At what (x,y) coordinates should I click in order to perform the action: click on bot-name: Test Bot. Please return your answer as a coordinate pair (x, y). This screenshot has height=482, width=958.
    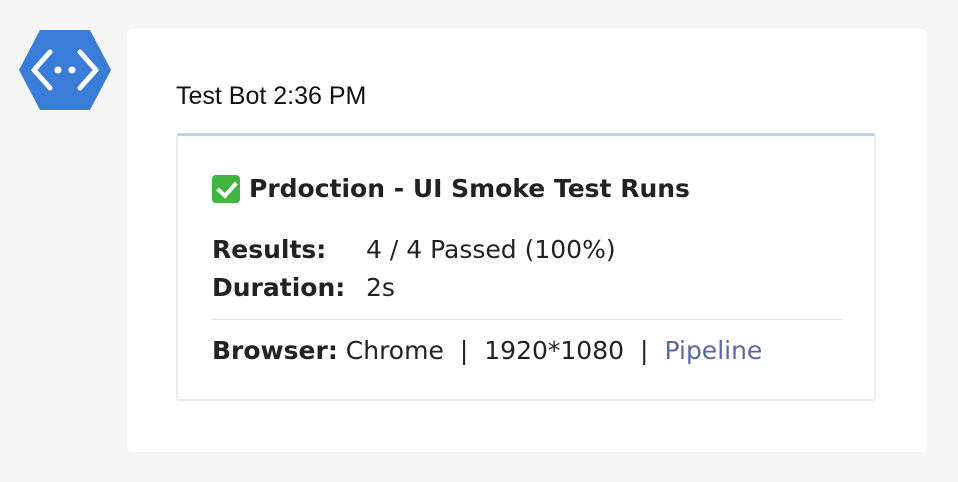
    Looking at the image, I should click on (221, 96).